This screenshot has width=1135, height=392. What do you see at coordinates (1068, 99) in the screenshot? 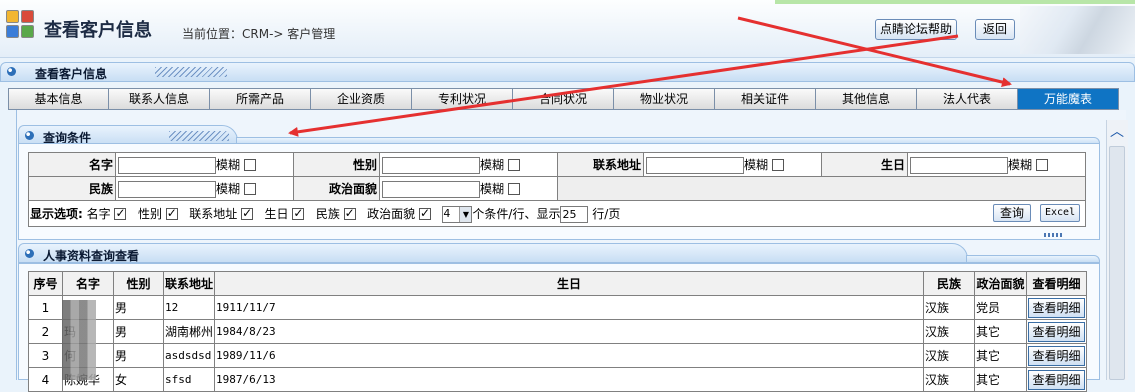
I see `tab-magic-table: 万能魔表` at bounding box center [1068, 99].